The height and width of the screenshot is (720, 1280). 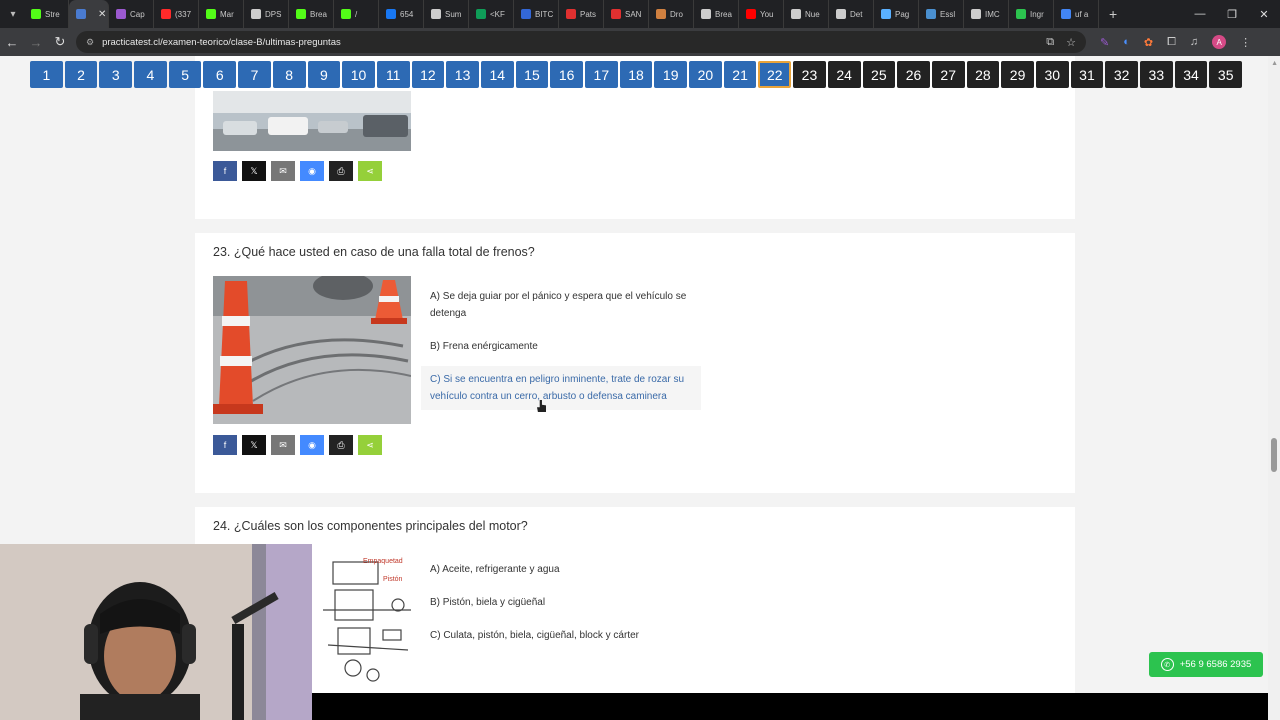 I want to click on extension-icon: ◐, so click(x=1126, y=42).